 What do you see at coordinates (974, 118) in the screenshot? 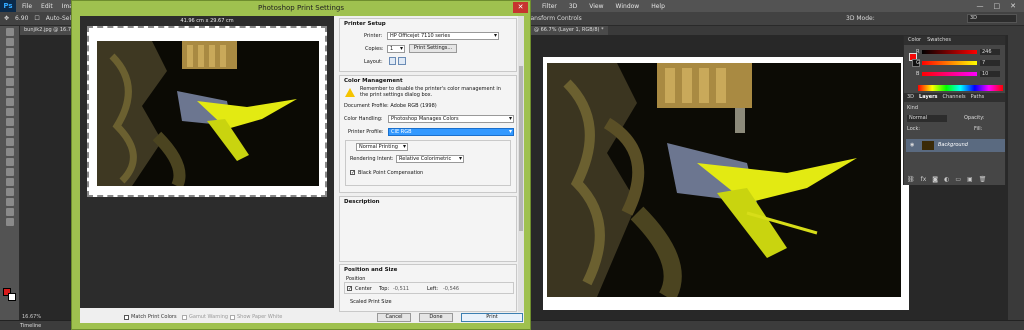
I see `opacity-label: Opacity:` at bounding box center [974, 118].